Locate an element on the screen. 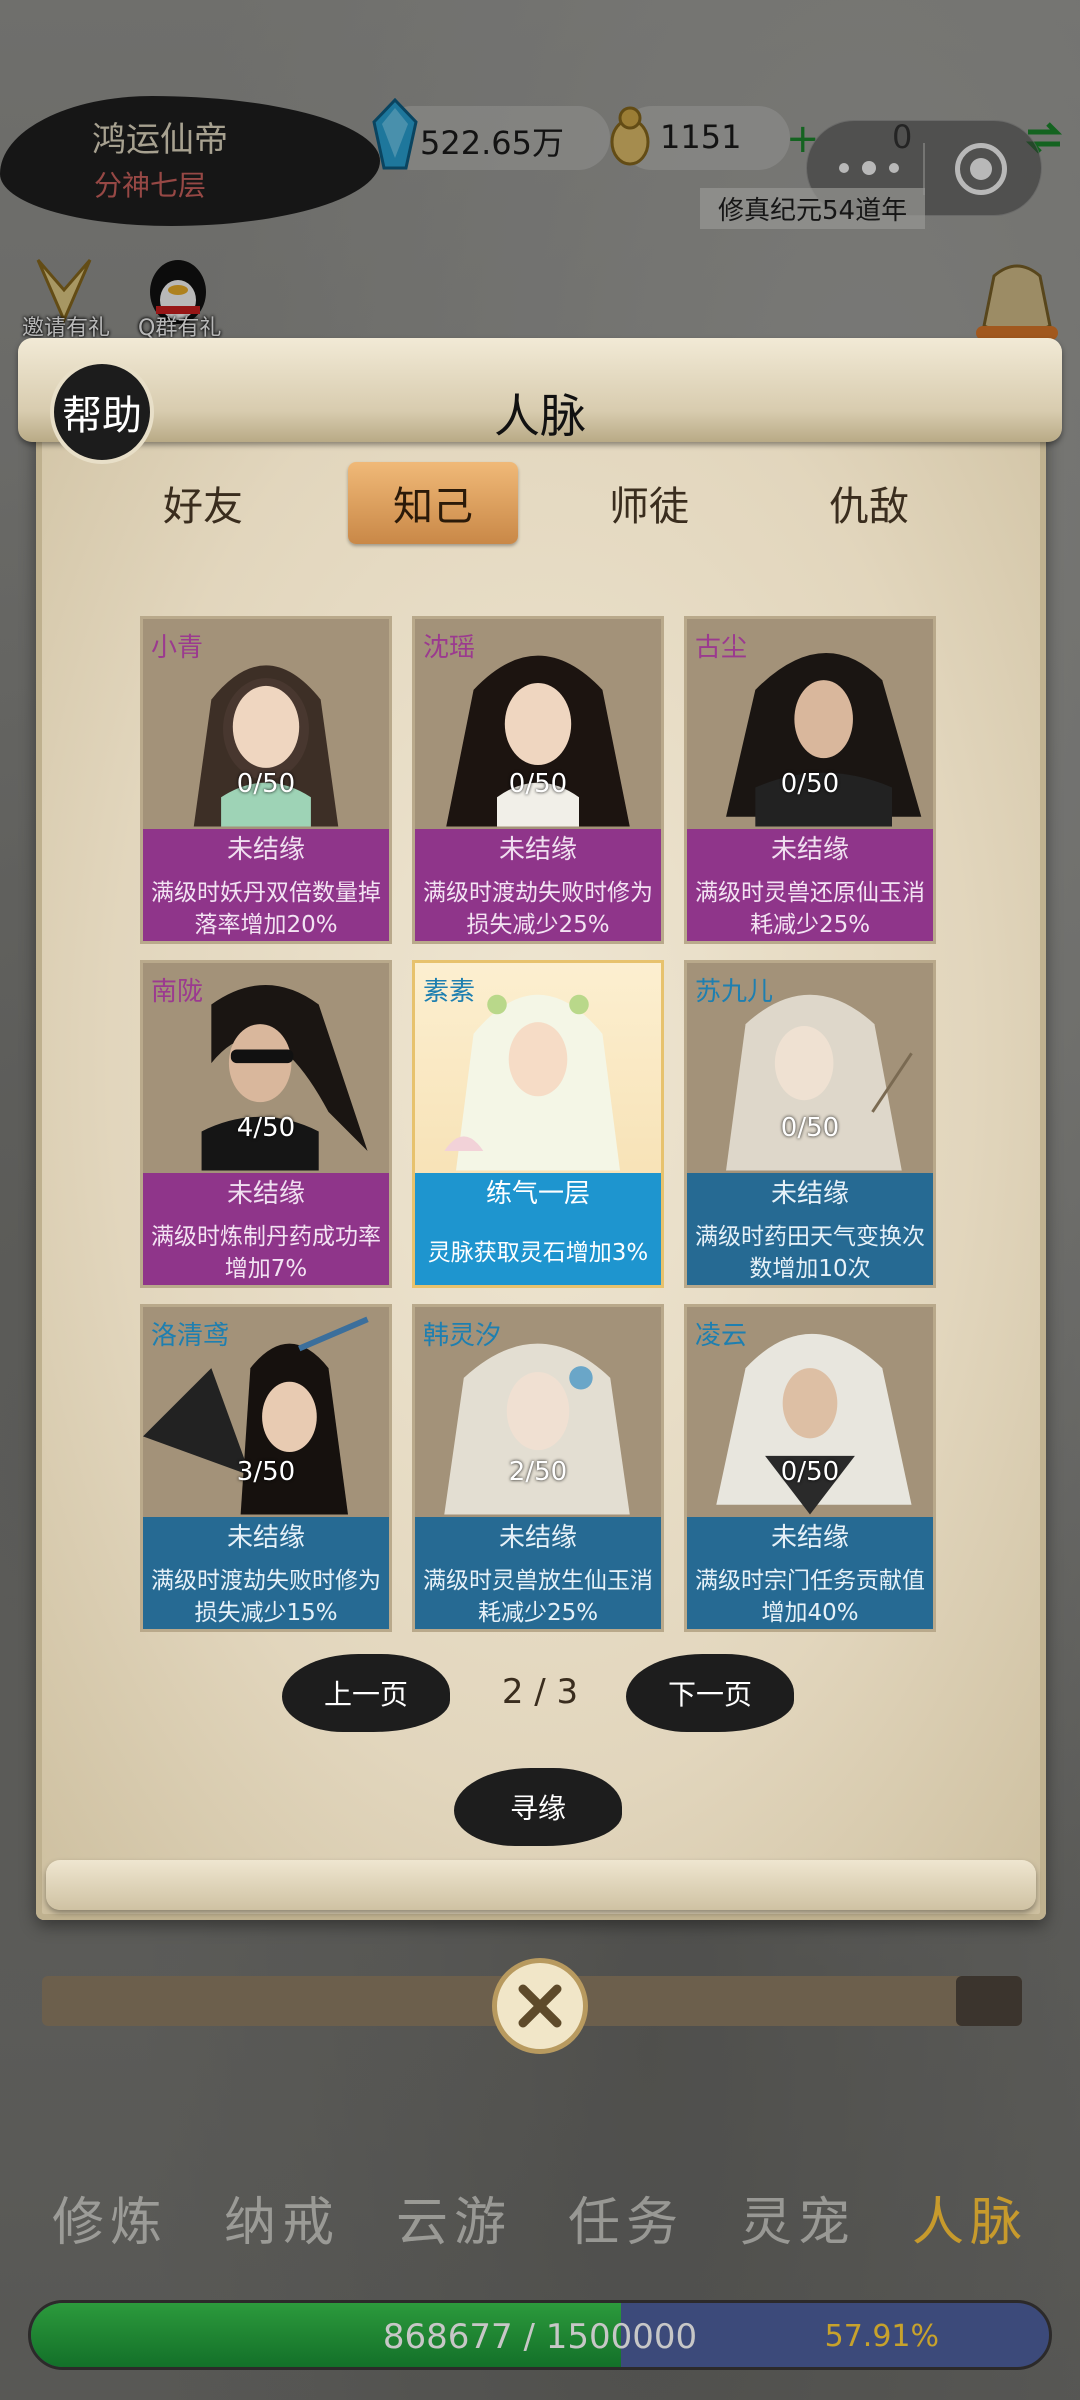  character-name: 洛清鸢 is located at coordinates (190, 1336).